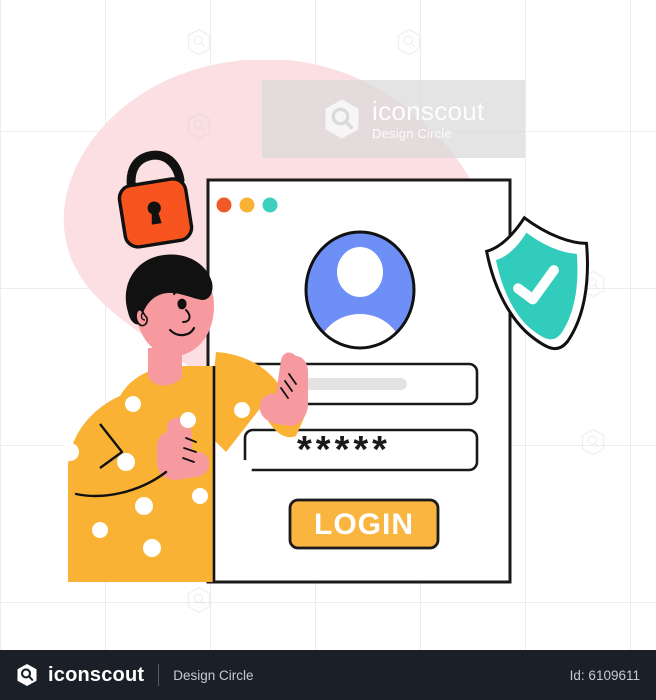  What do you see at coordinates (270, 205) in the screenshot?
I see `window-dot-teal` at bounding box center [270, 205].